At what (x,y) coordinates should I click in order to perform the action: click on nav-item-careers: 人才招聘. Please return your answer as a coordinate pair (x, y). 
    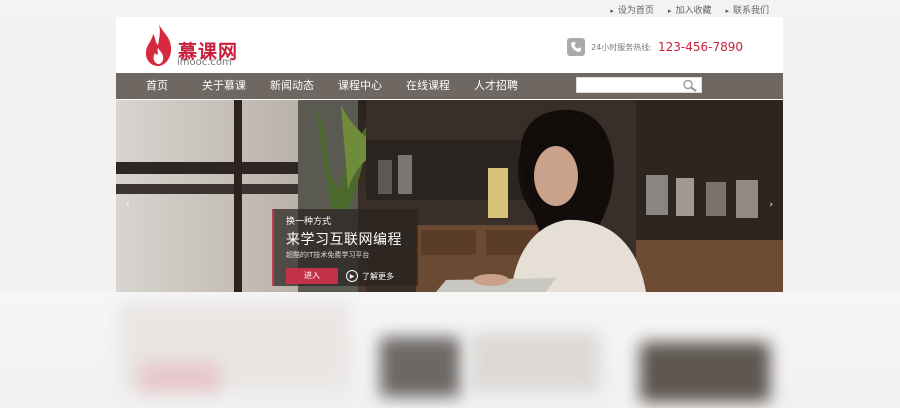
    Looking at the image, I should click on (496, 86).